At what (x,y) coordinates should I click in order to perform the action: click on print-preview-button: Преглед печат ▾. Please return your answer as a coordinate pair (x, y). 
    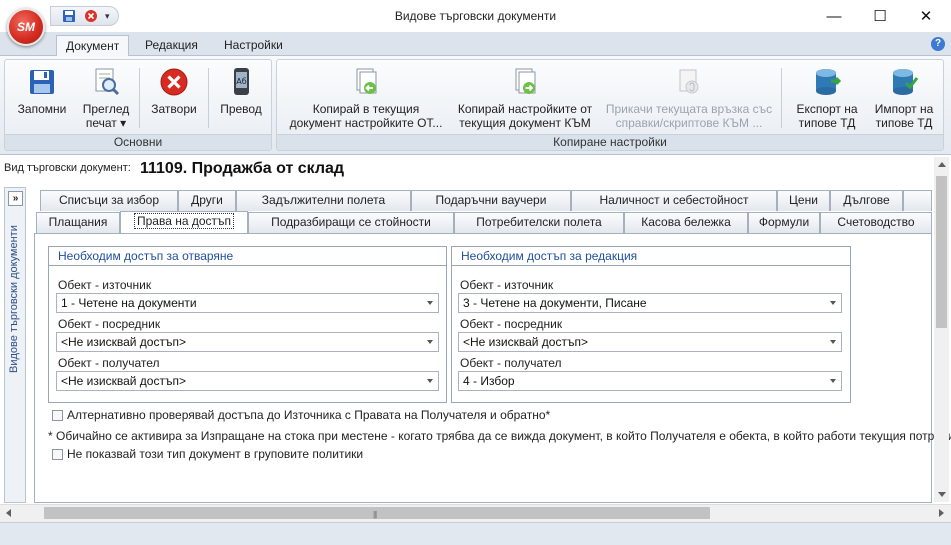
    Looking at the image, I should click on (106, 97).